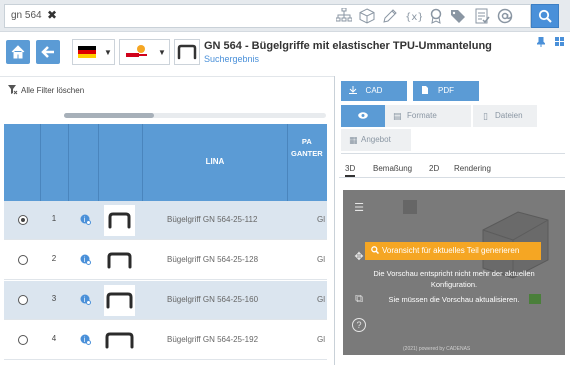 The width and height of the screenshot is (570, 366). I want to click on move-icon: ✥, so click(359, 257).